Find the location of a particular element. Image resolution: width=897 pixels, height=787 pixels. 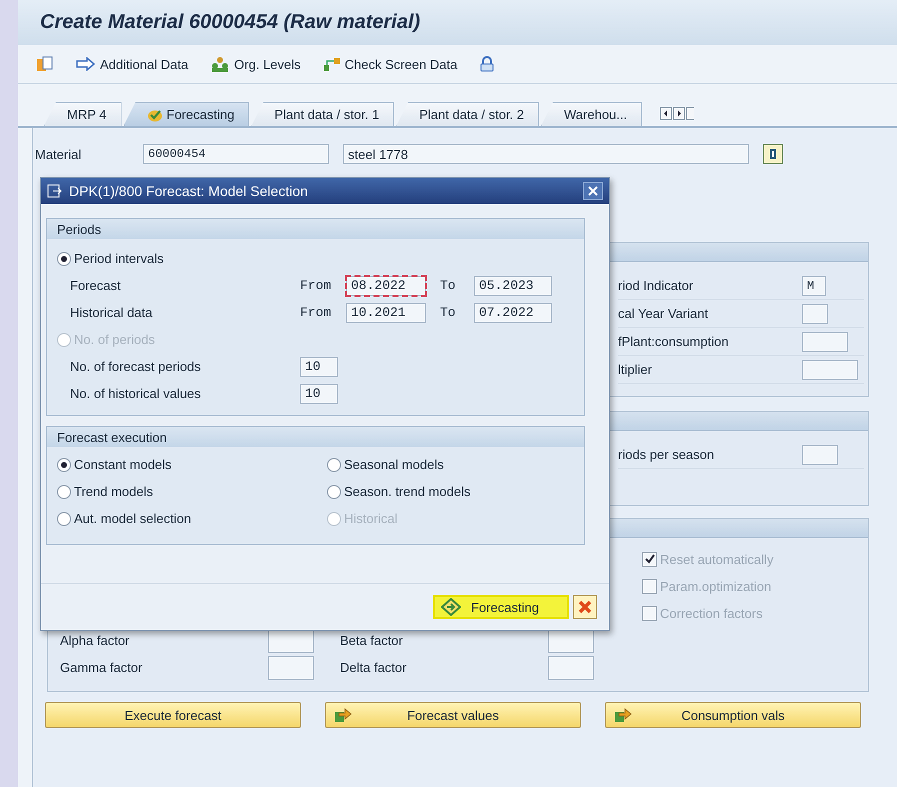

tab: Plant data / stor. 1 is located at coordinates (322, 114).